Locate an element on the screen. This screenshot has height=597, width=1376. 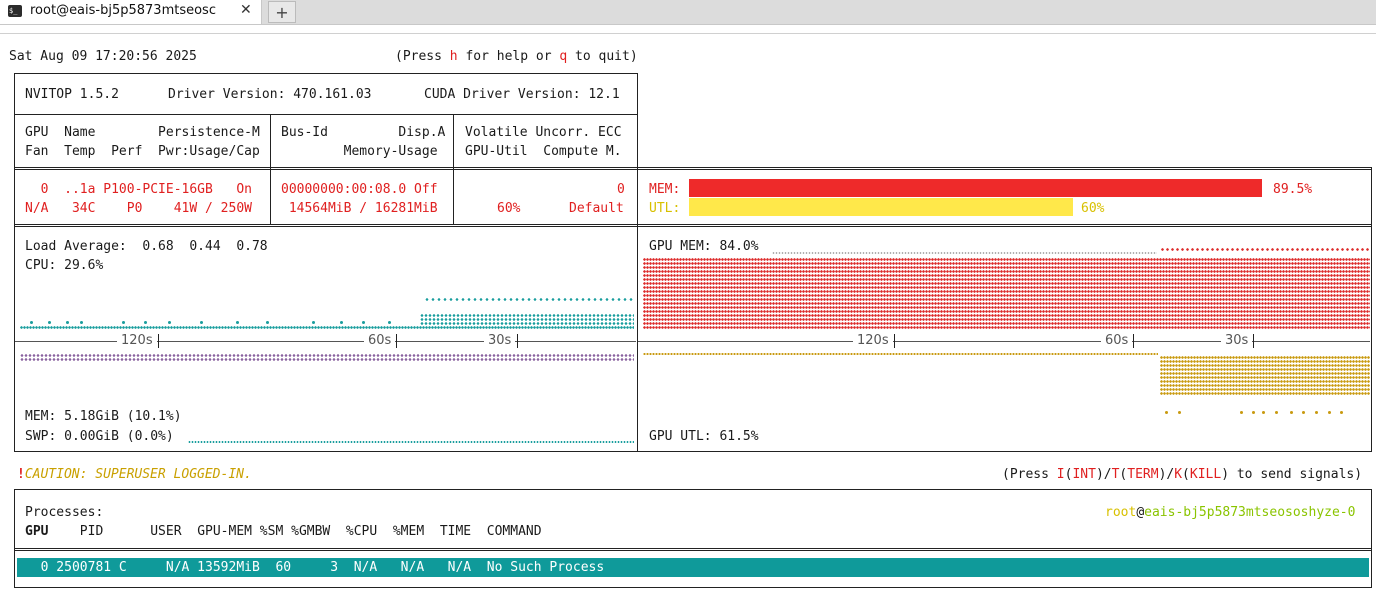
col-header-1a: GPU Name Persistence-M is located at coordinates (142, 132).